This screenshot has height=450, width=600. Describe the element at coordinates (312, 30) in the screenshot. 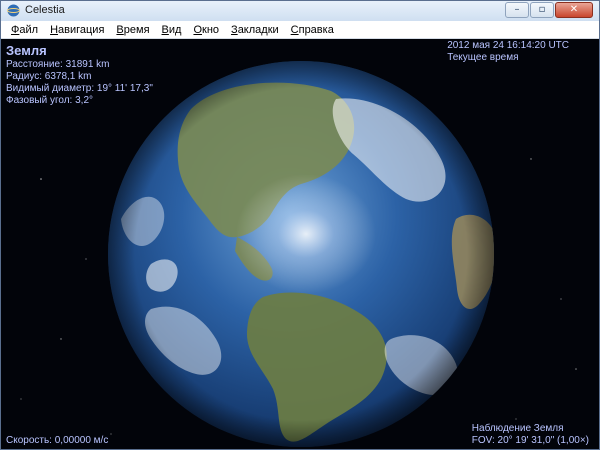

I see `menu-help: Справка` at that location.